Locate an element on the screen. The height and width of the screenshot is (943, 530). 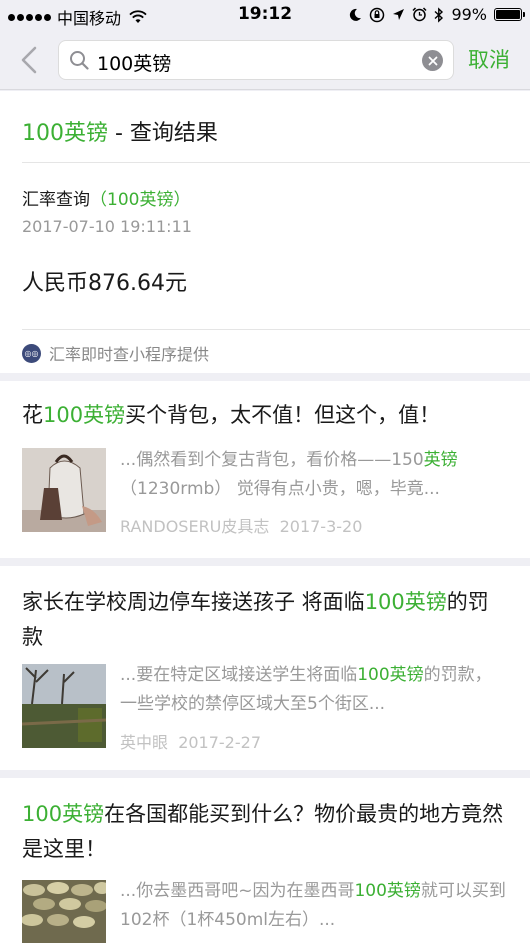
article-date: 2017-2-27 is located at coordinates (219, 742).